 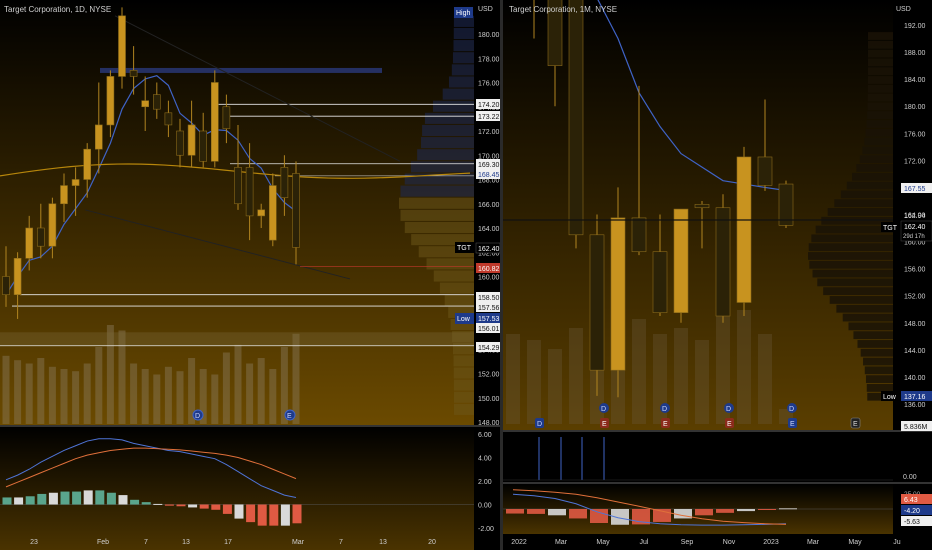 I want to click on event-d-1-label: D, so click(x=539, y=424).